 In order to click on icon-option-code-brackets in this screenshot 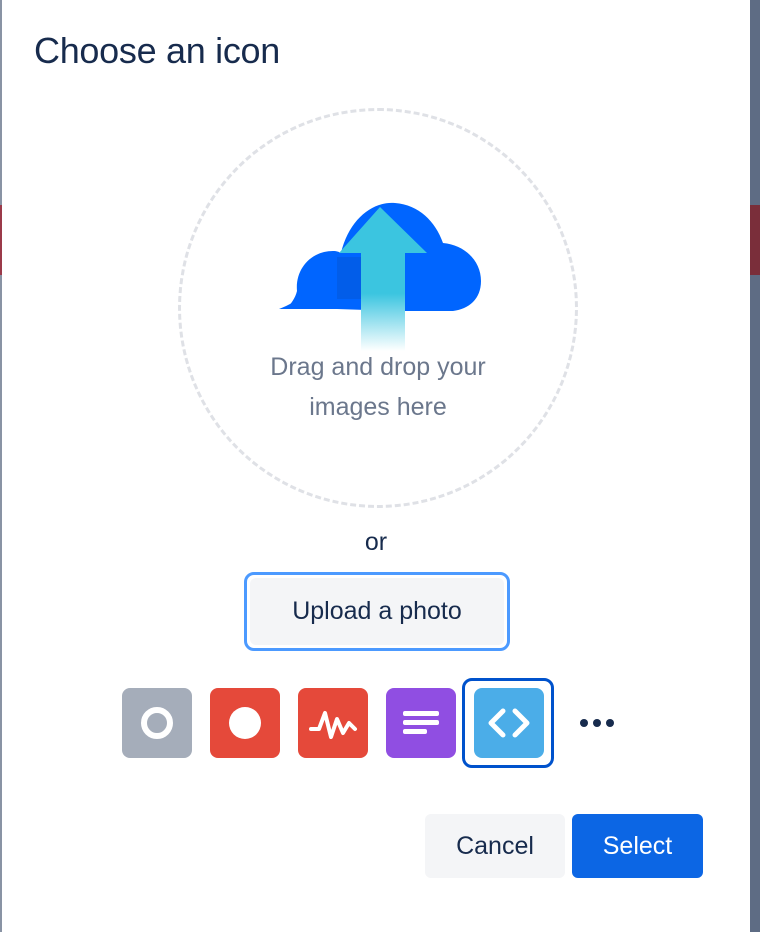, I will do `click(509, 723)`.